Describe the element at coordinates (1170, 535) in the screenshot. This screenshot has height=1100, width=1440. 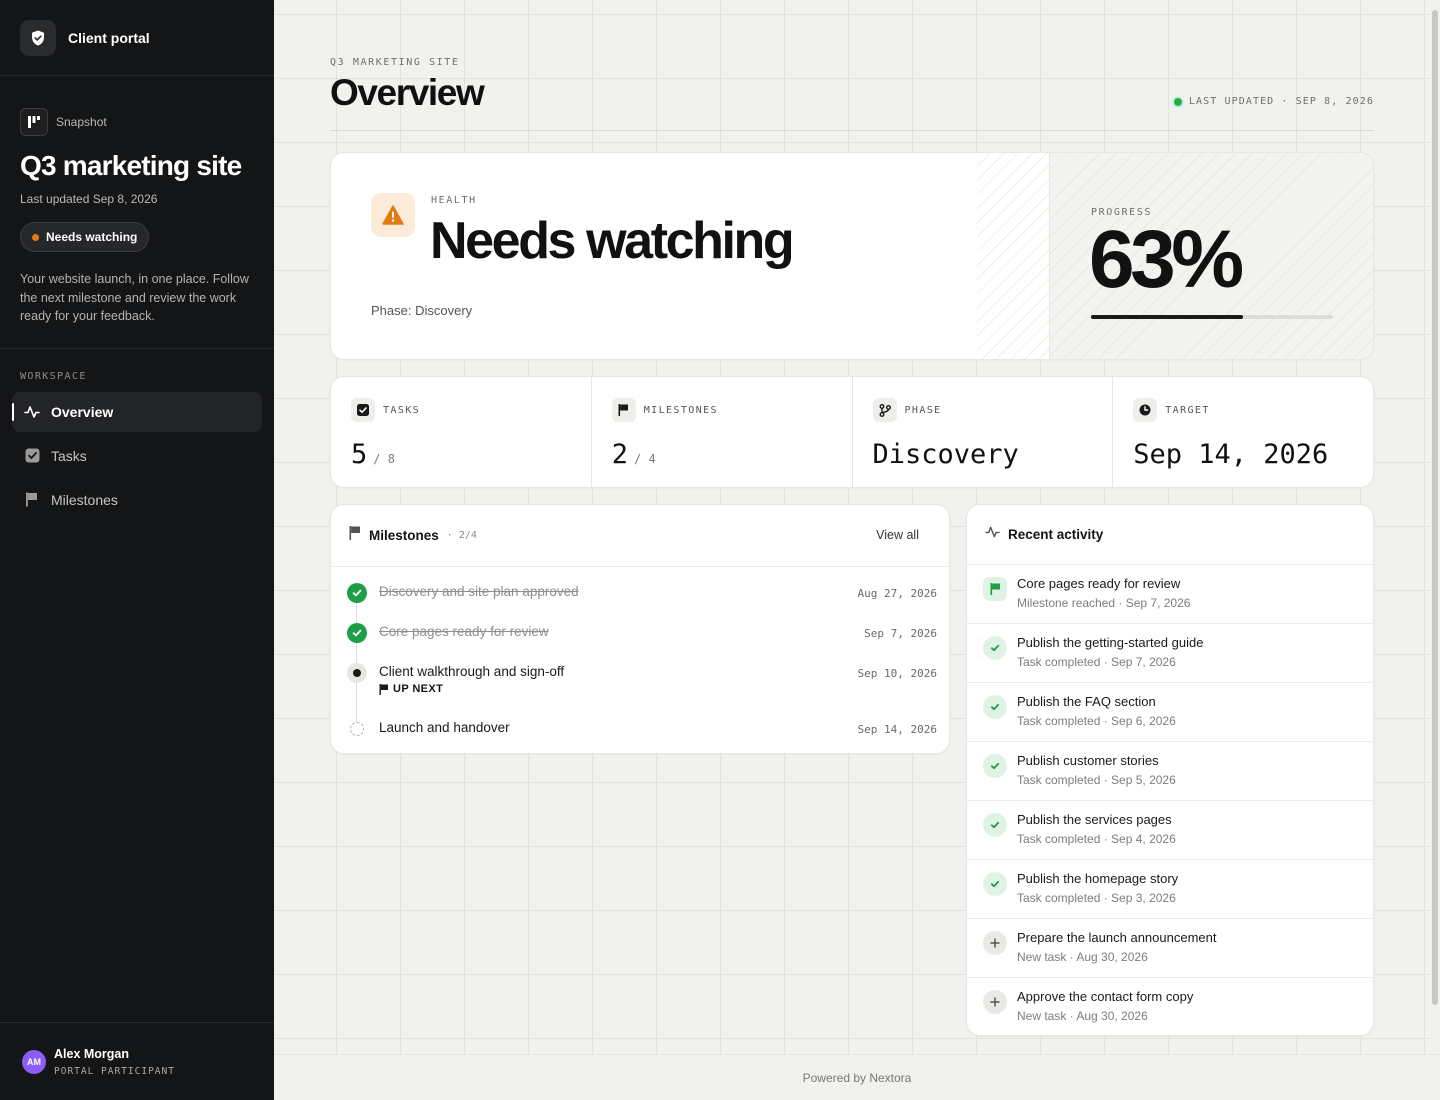
I see `activity-header: Recent activity` at that location.